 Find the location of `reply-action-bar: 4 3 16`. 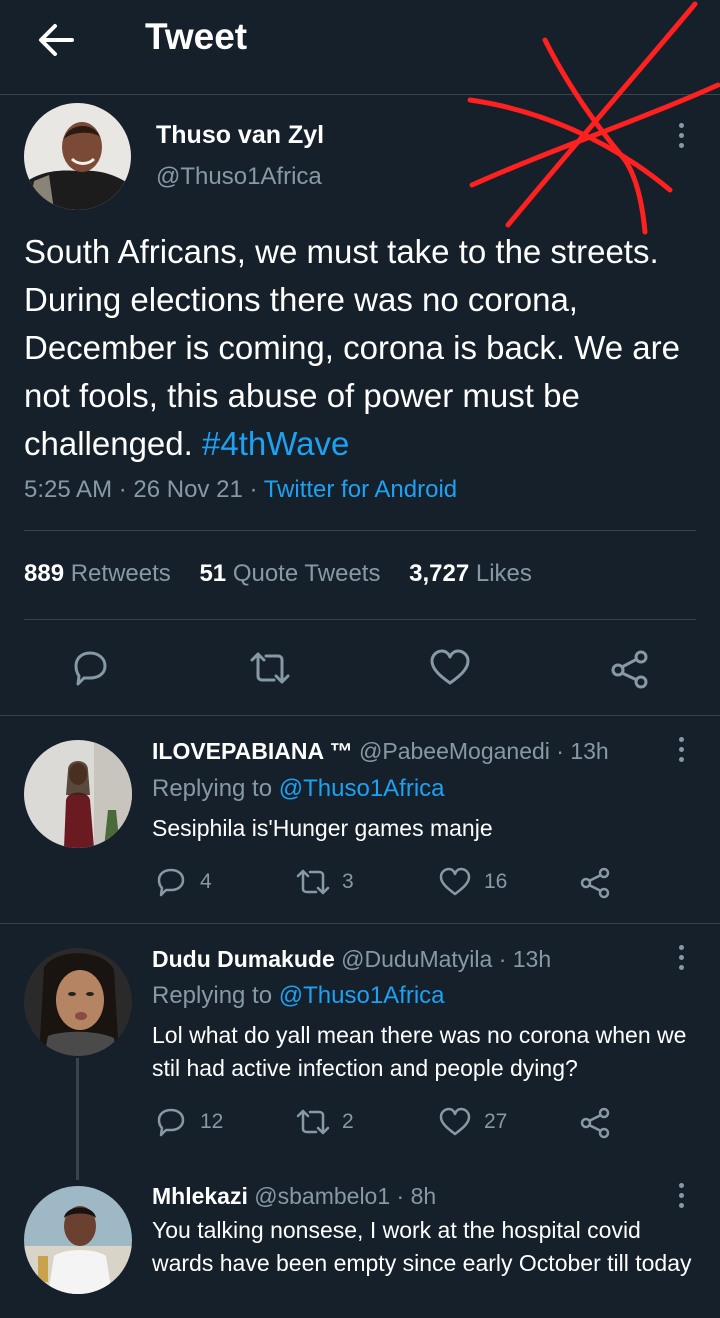

reply-action-bar: 4 3 16 is located at coordinates (387, 882).